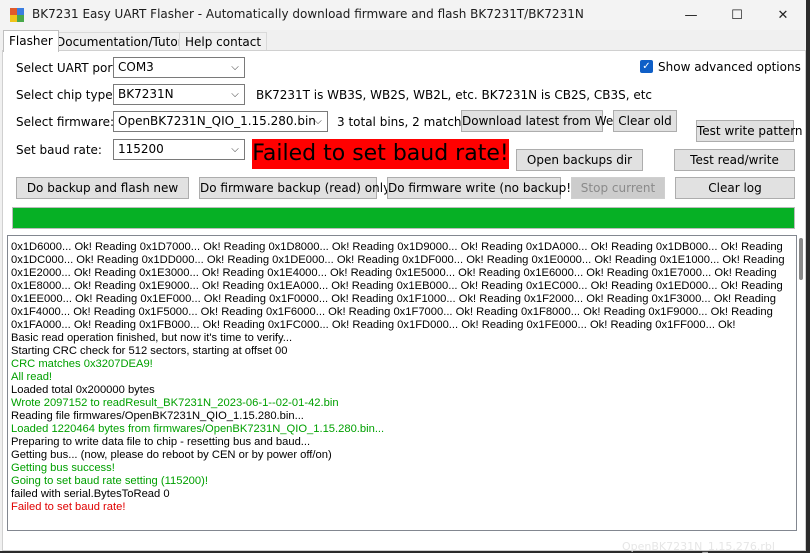 The width and height of the screenshot is (810, 553). Describe the element at coordinates (481, 188) in the screenshot. I see `firmware-write-button: Do firmware write (no backup!)` at that location.